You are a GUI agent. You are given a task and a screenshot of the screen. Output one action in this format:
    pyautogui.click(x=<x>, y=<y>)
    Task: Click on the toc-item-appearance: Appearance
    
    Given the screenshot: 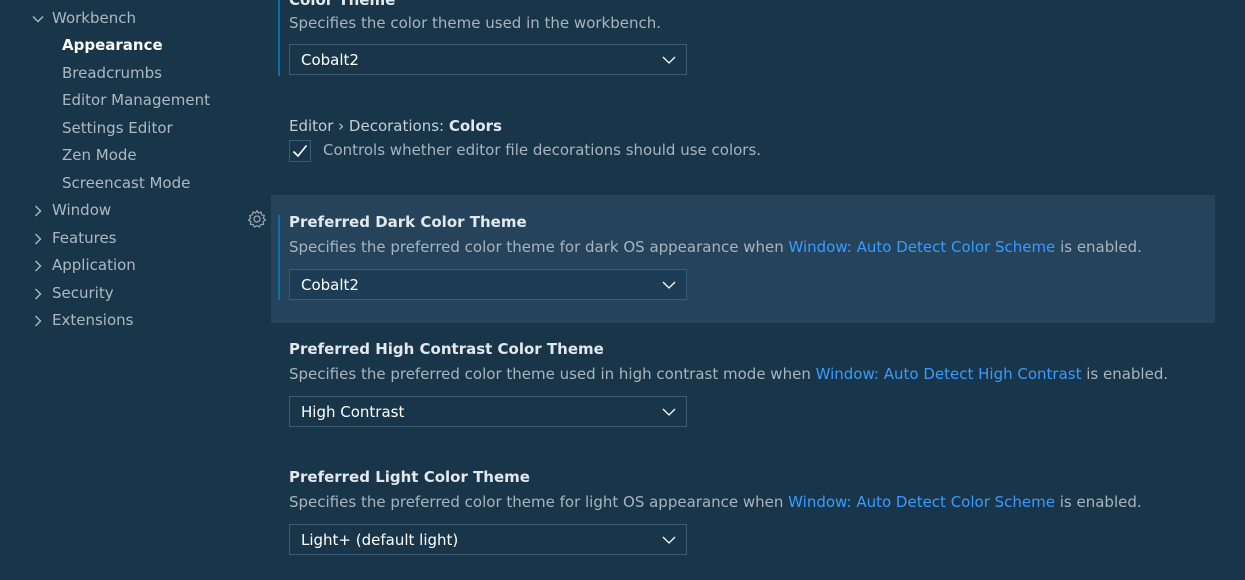 What is the action you would take?
    pyautogui.click(x=135, y=45)
    